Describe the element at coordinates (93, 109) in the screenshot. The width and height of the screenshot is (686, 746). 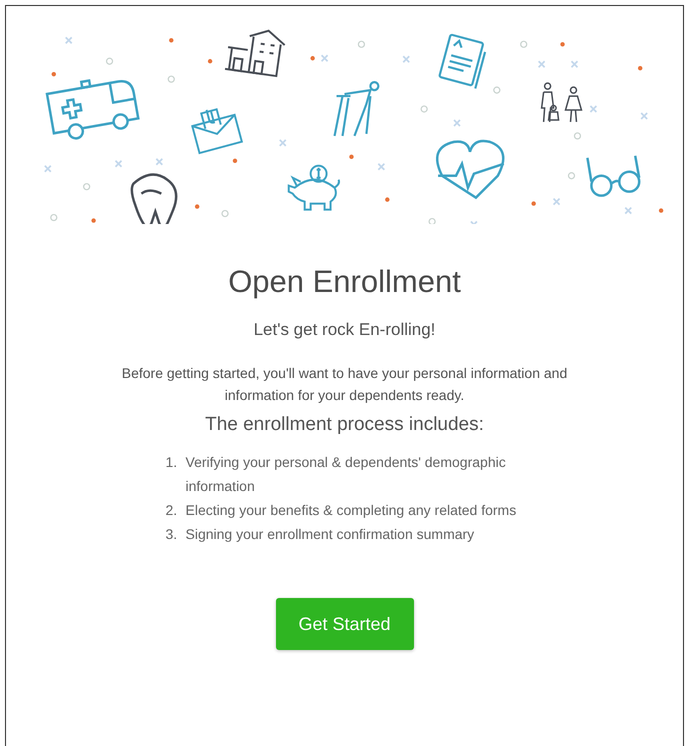
I see `ambulance-icon` at that location.